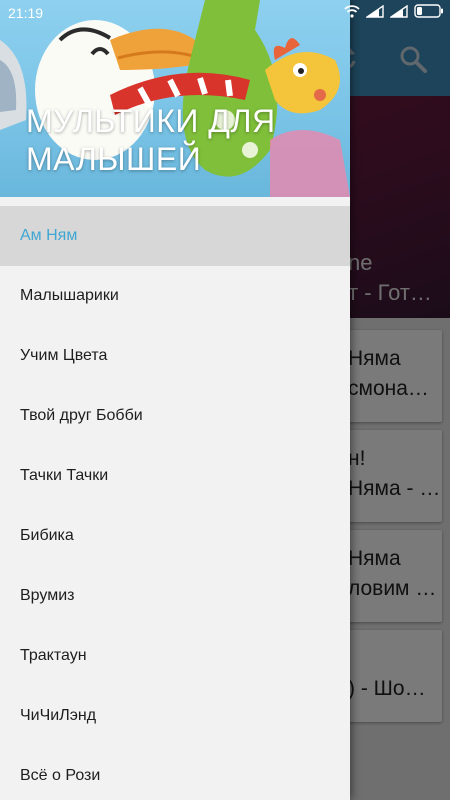 The height and width of the screenshot is (800, 450). What do you see at coordinates (60, 775) in the screenshot?
I see `drawer-item-label: Всё о Рози` at bounding box center [60, 775].